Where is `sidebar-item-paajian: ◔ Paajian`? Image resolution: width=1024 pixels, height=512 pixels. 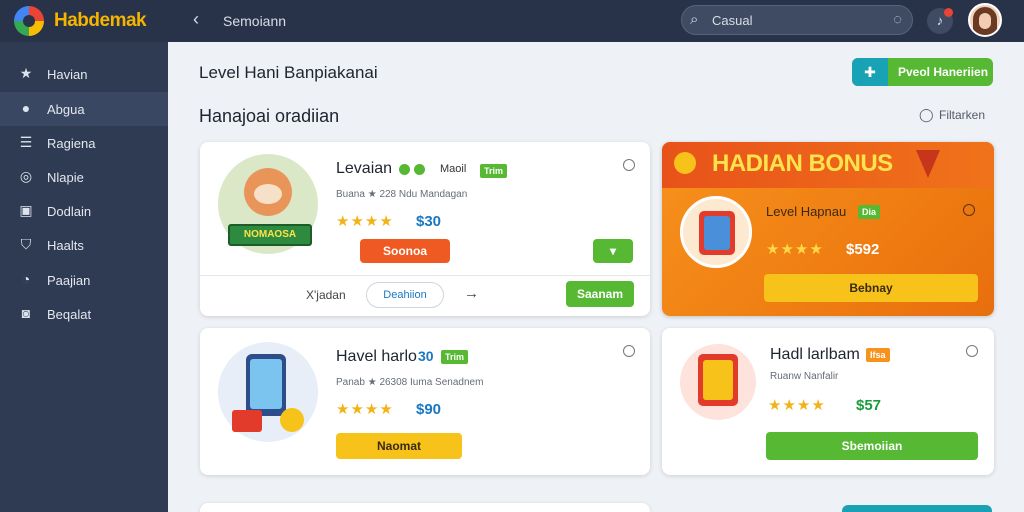 sidebar-item-paajian: ◔ Paajian is located at coordinates (84, 280).